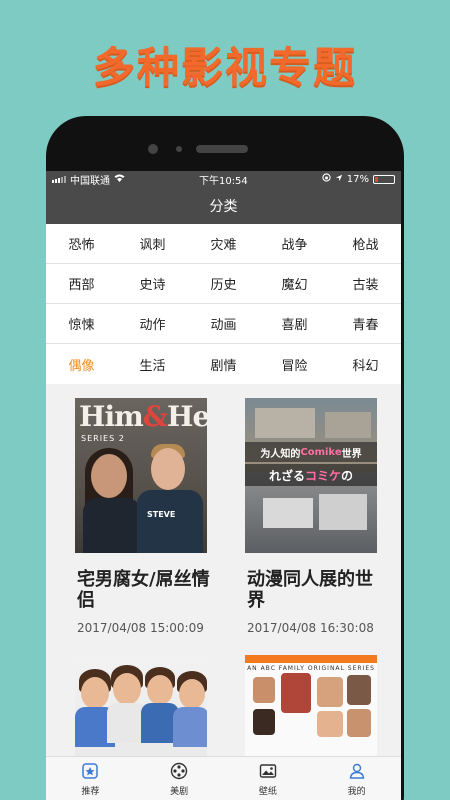  I want to click on nav-bar: 分类, so click(223, 205).